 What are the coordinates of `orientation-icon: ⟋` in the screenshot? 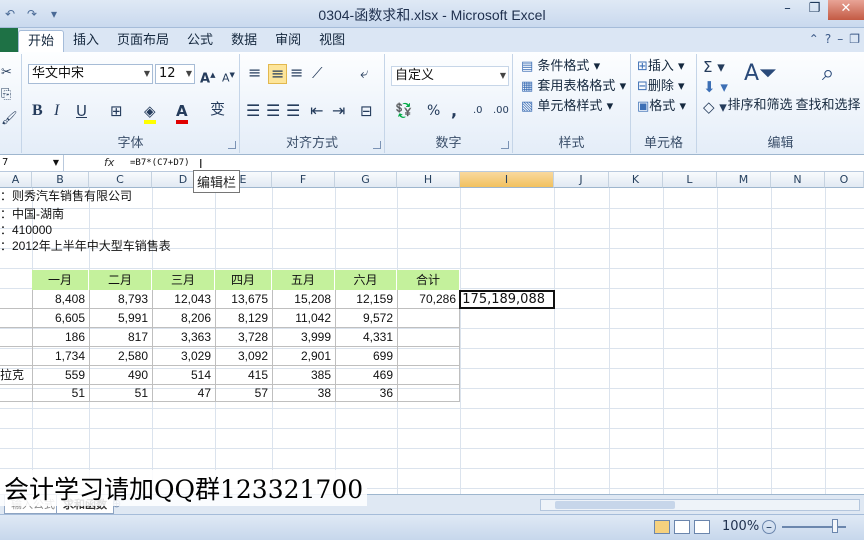 It's located at (317, 73).